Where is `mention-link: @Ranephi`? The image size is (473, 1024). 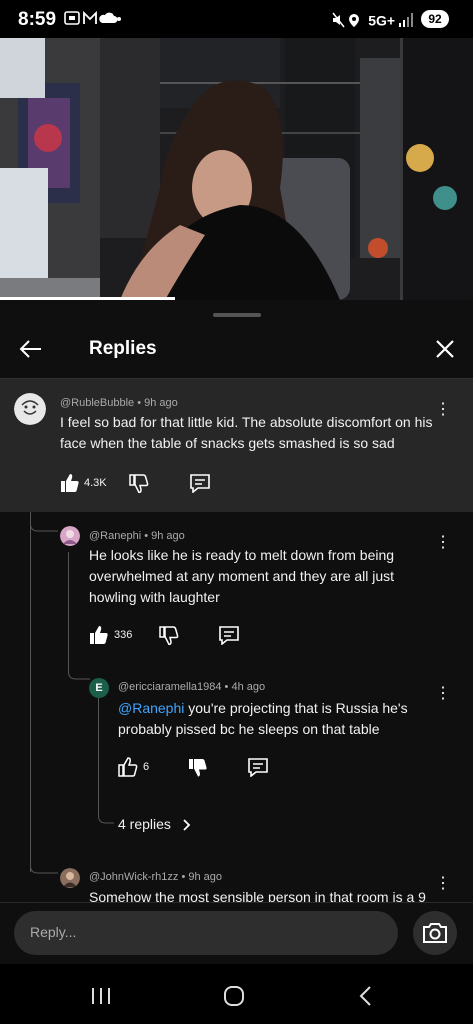 mention-link: @Ranephi is located at coordinates (151, 708).